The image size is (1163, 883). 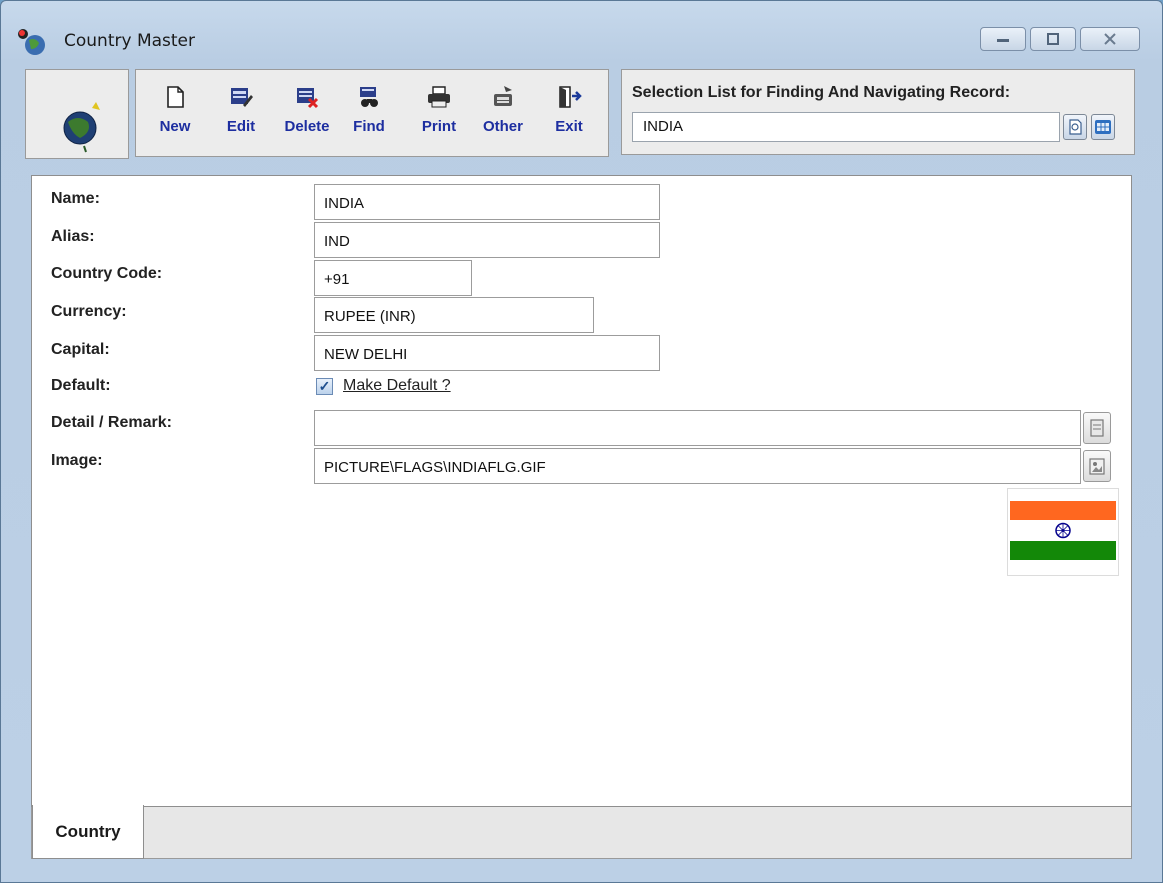 I want to click on other-icon, so click(x=503, y=97).